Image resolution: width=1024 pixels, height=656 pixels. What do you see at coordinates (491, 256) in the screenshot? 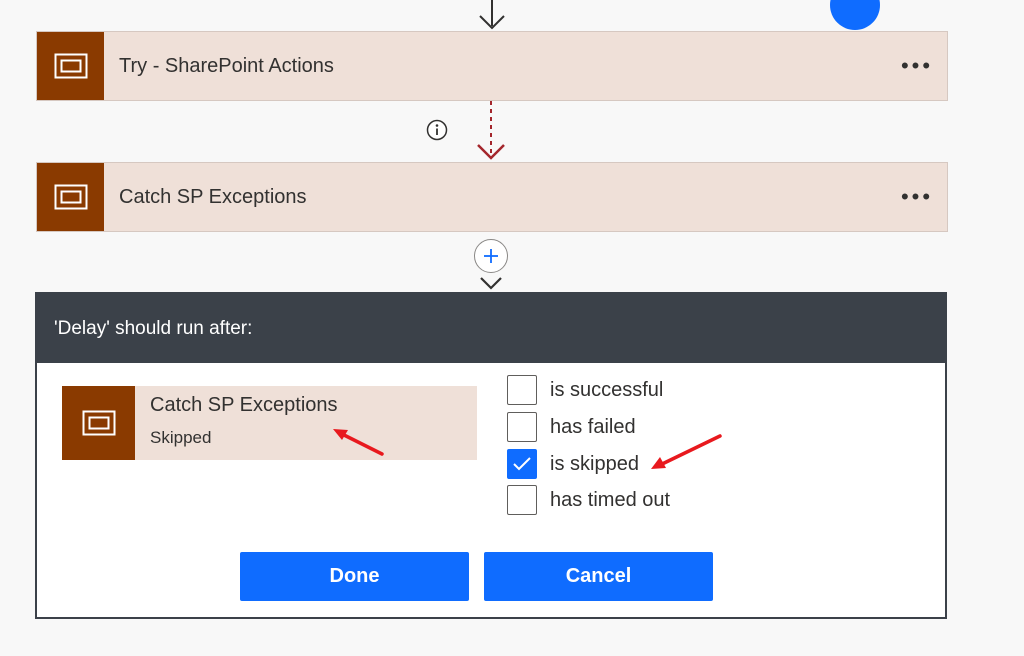
I see `plus-icon` at bounding box center [491, 256].